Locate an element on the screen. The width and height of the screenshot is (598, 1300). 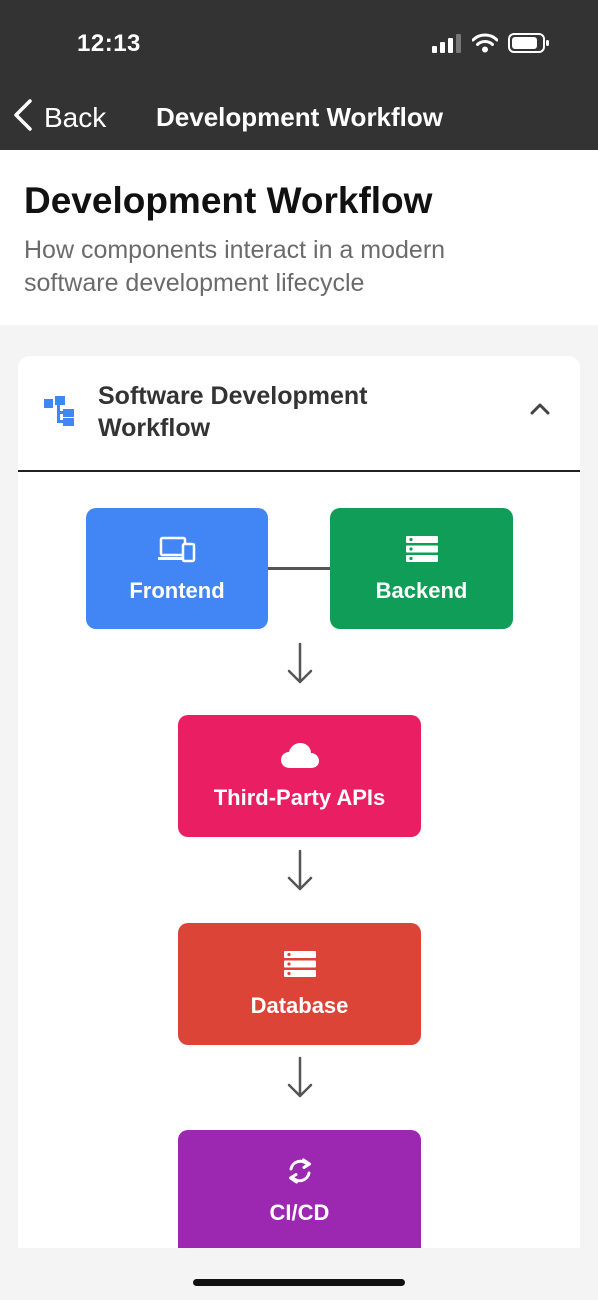
card-title: Software Development Workflow is located at coordinates (233, 412).